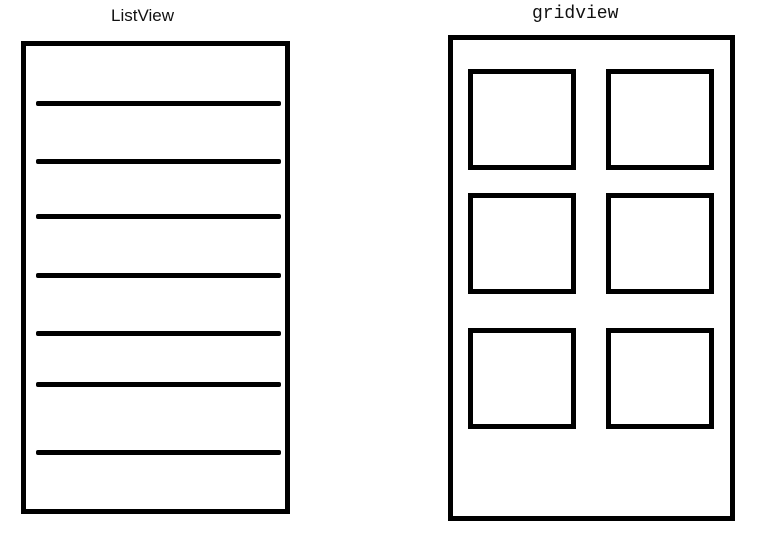 This screenshot has width=761, height=545. I want to click on listview-title: ListView, so click(142, 15).